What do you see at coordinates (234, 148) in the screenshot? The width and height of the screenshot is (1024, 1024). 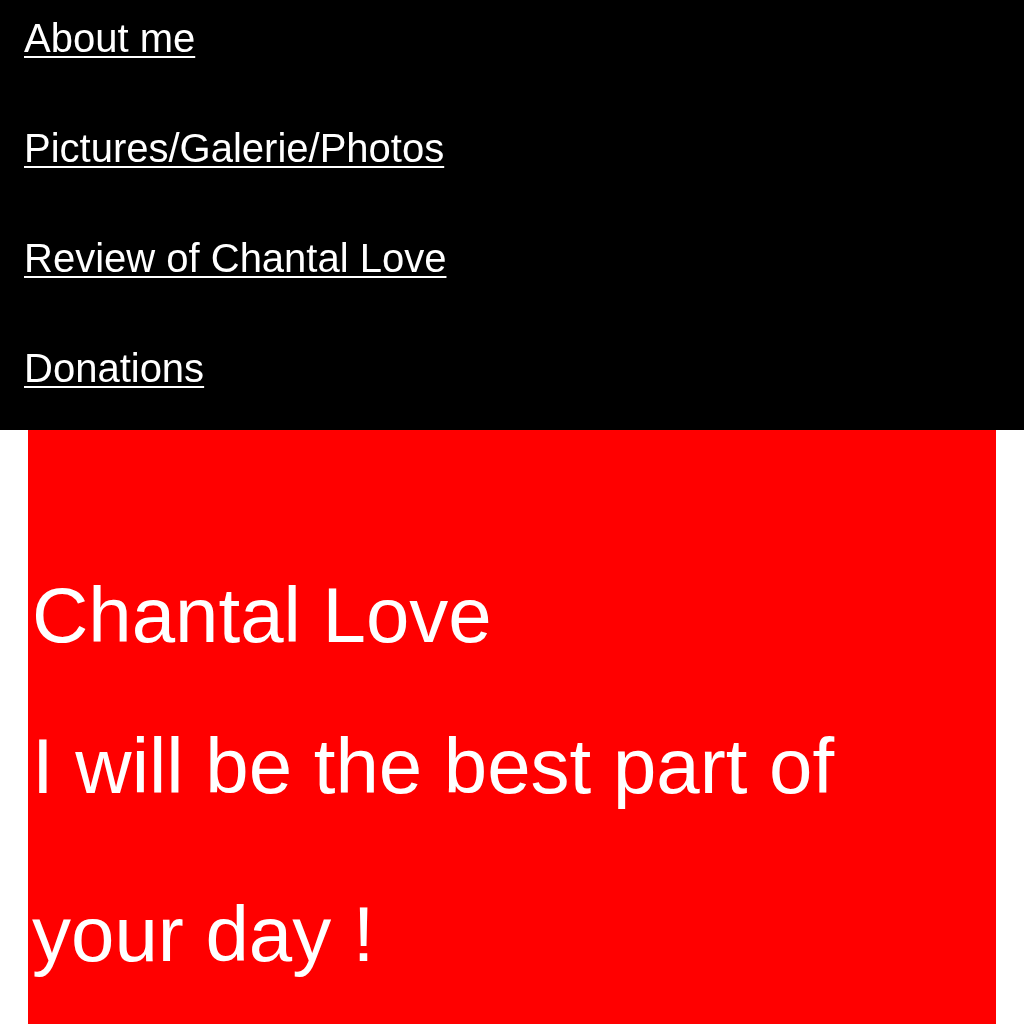 I see `nav-link: Pictures/Galerie/Photos` at bounding box center [234, 148].